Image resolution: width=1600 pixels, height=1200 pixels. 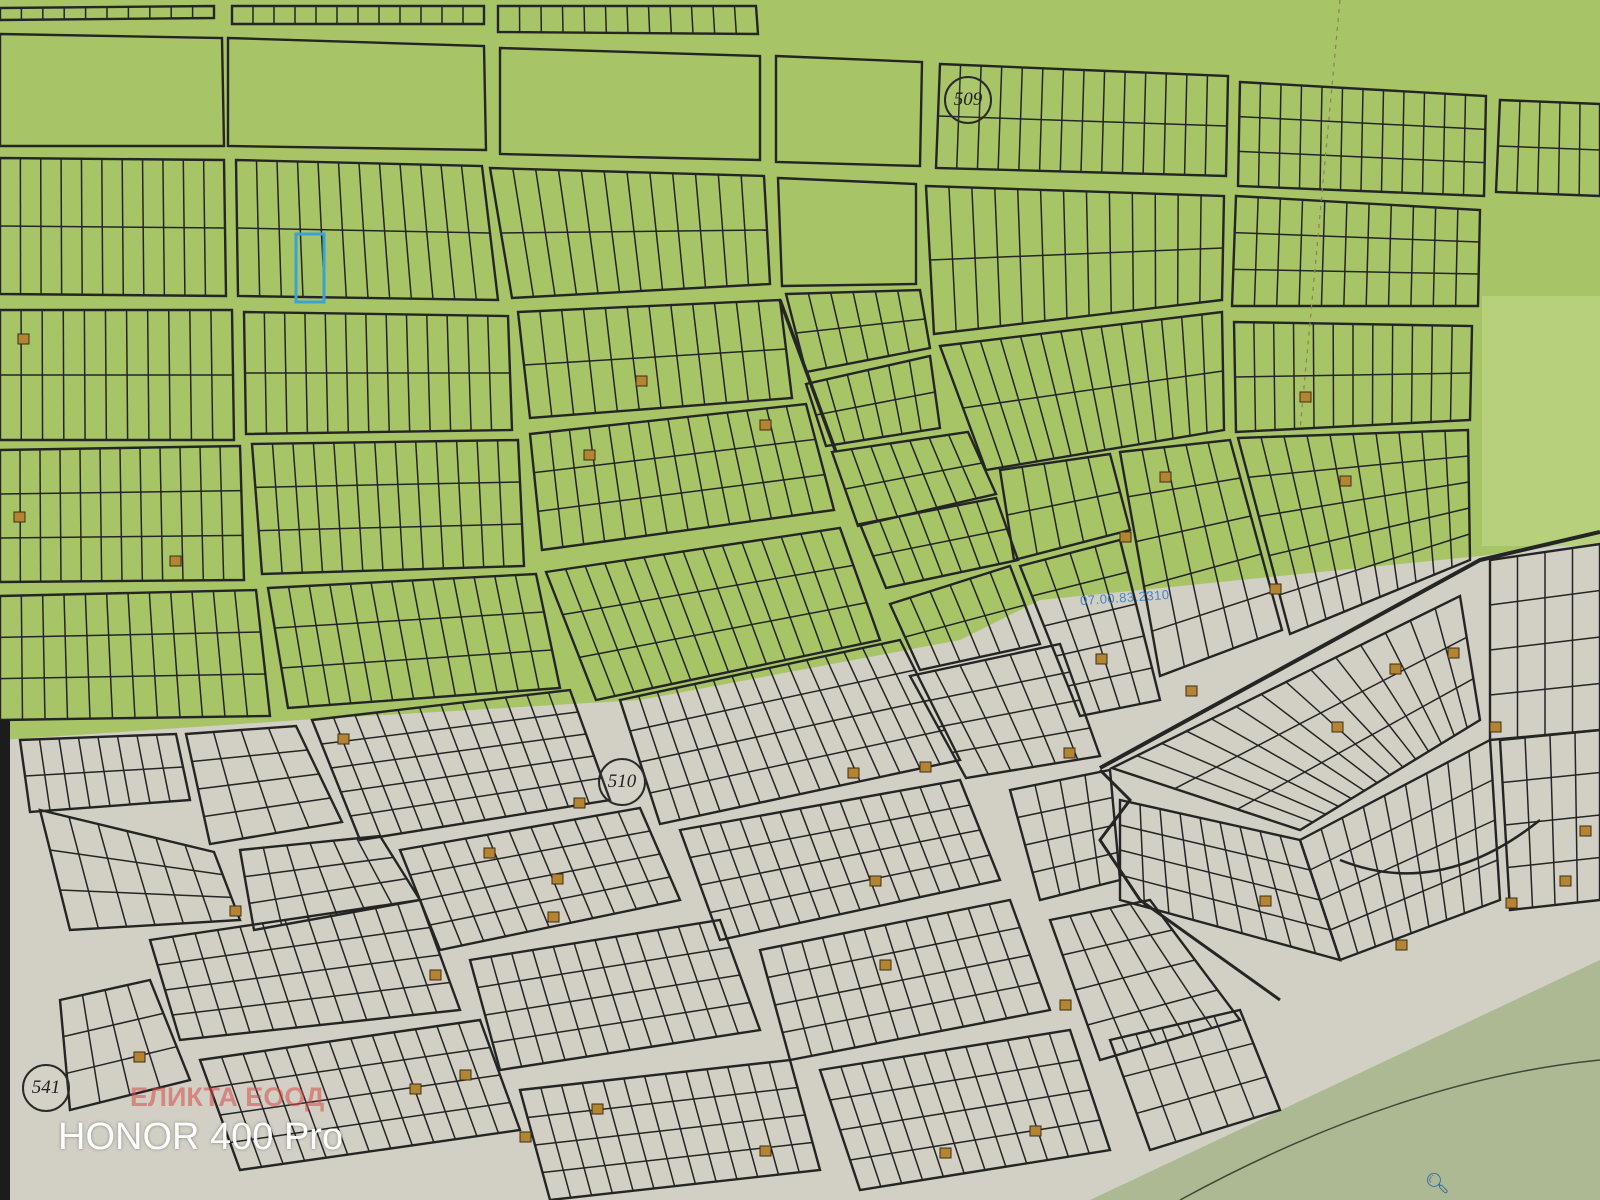 I want to click on district-marker-510: 510, so click(x=622, y=782).